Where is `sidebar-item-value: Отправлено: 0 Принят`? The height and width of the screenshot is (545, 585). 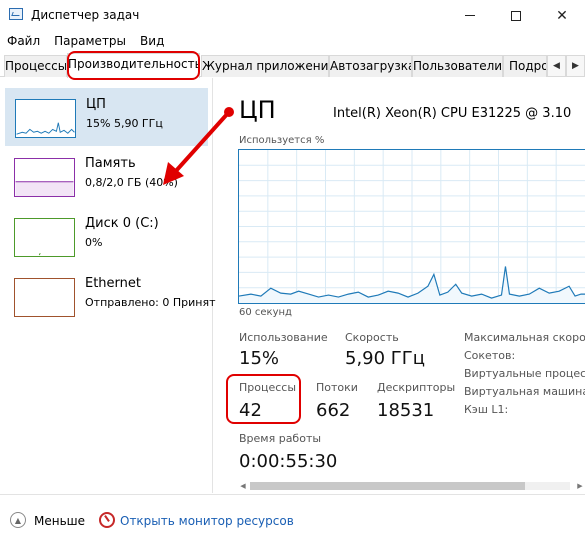 sidebar-item-value: Отправлено: 0 Принят is located at coordinates (150, 302).